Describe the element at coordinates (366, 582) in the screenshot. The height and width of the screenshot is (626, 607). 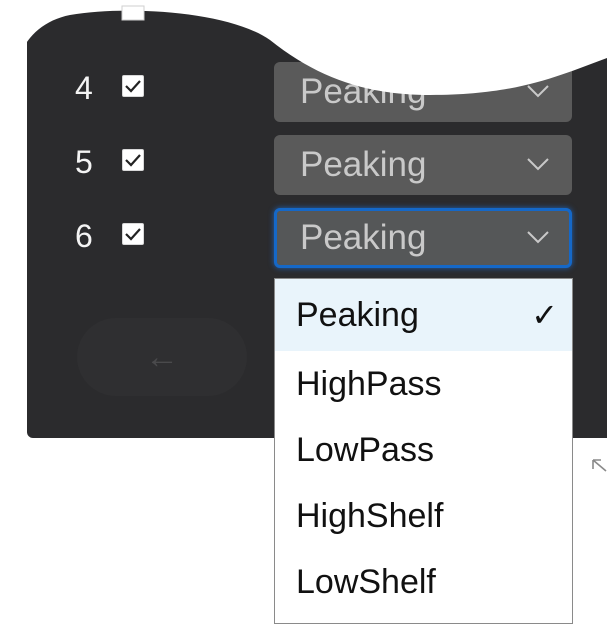
I see `option-label: LowShelf` at that location.